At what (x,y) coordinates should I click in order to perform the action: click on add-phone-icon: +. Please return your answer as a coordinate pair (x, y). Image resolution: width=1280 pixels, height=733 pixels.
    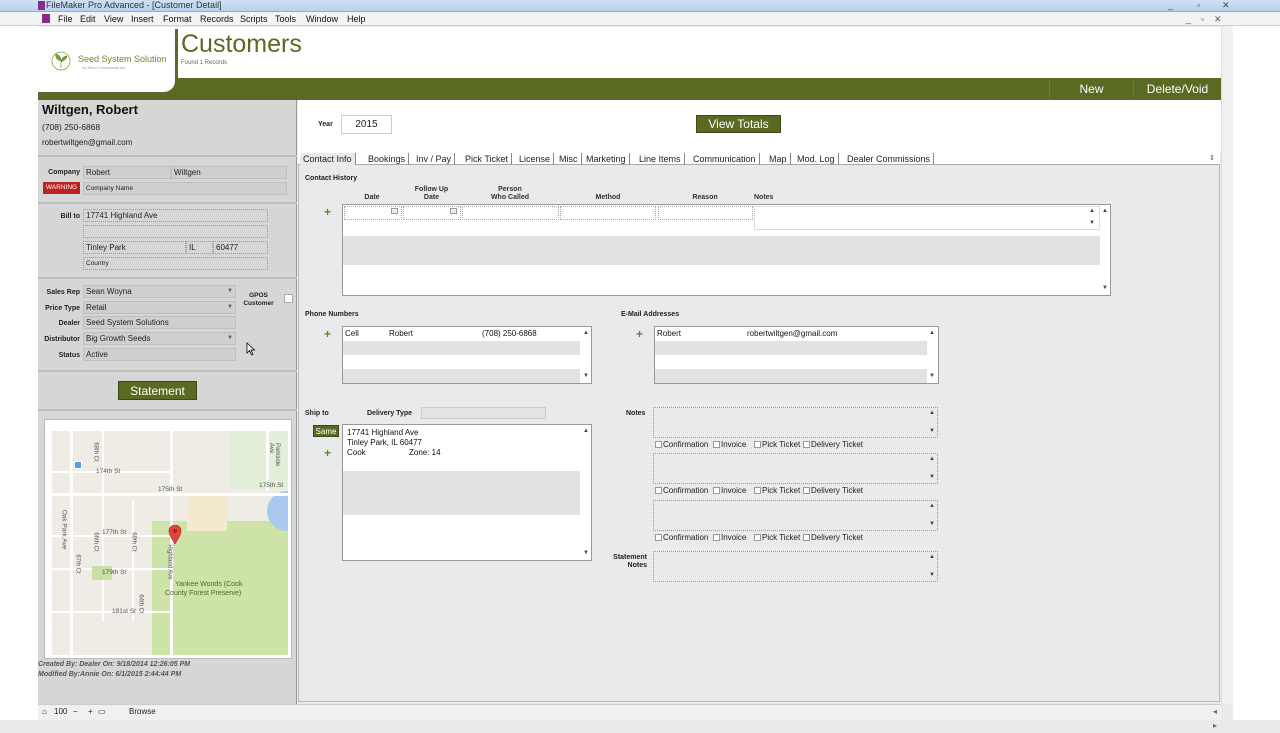
    Looking at the image, I should click on (327, 334).